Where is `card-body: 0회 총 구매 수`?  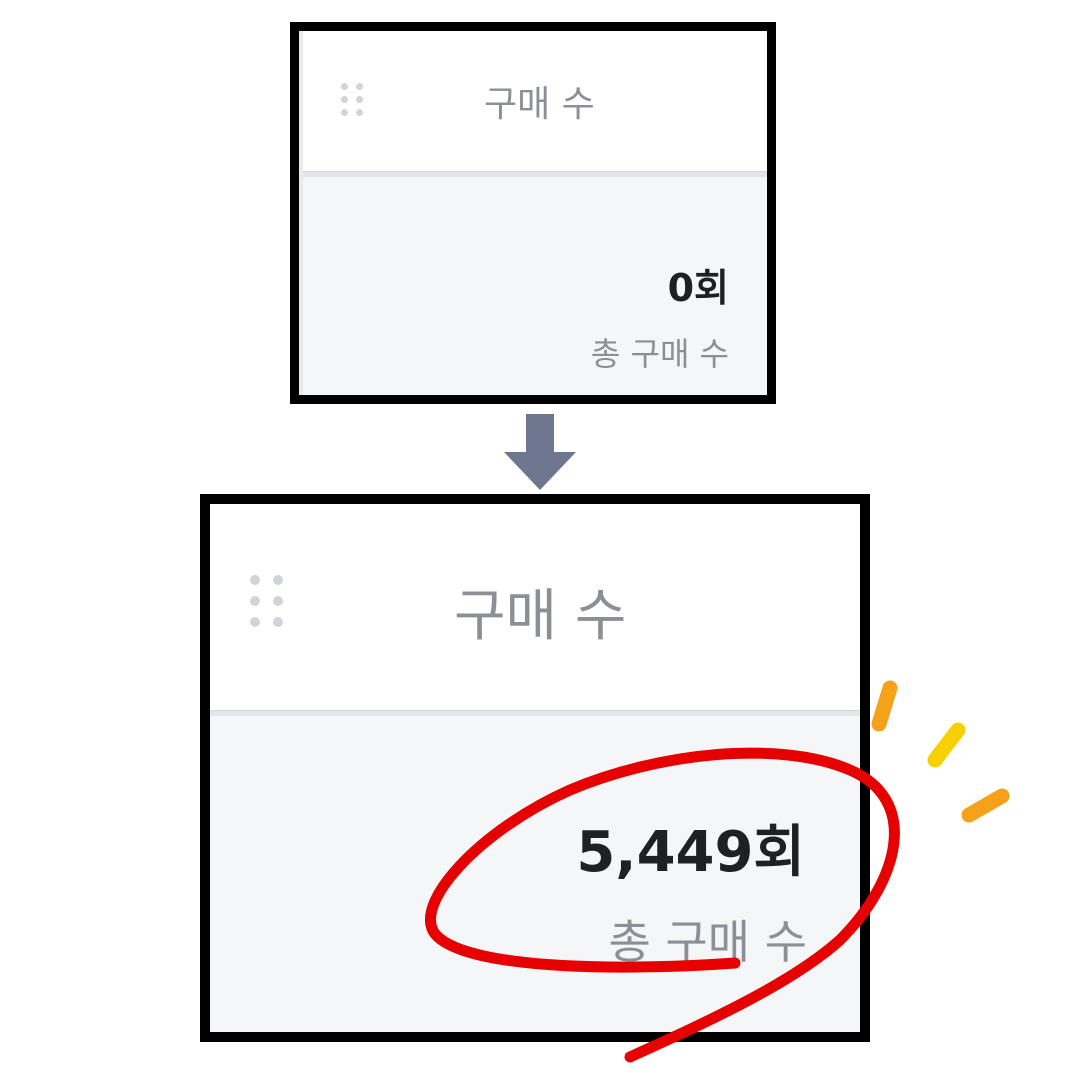
card-body: 0회 총 구매 수 is located at coordinates (533, 286).